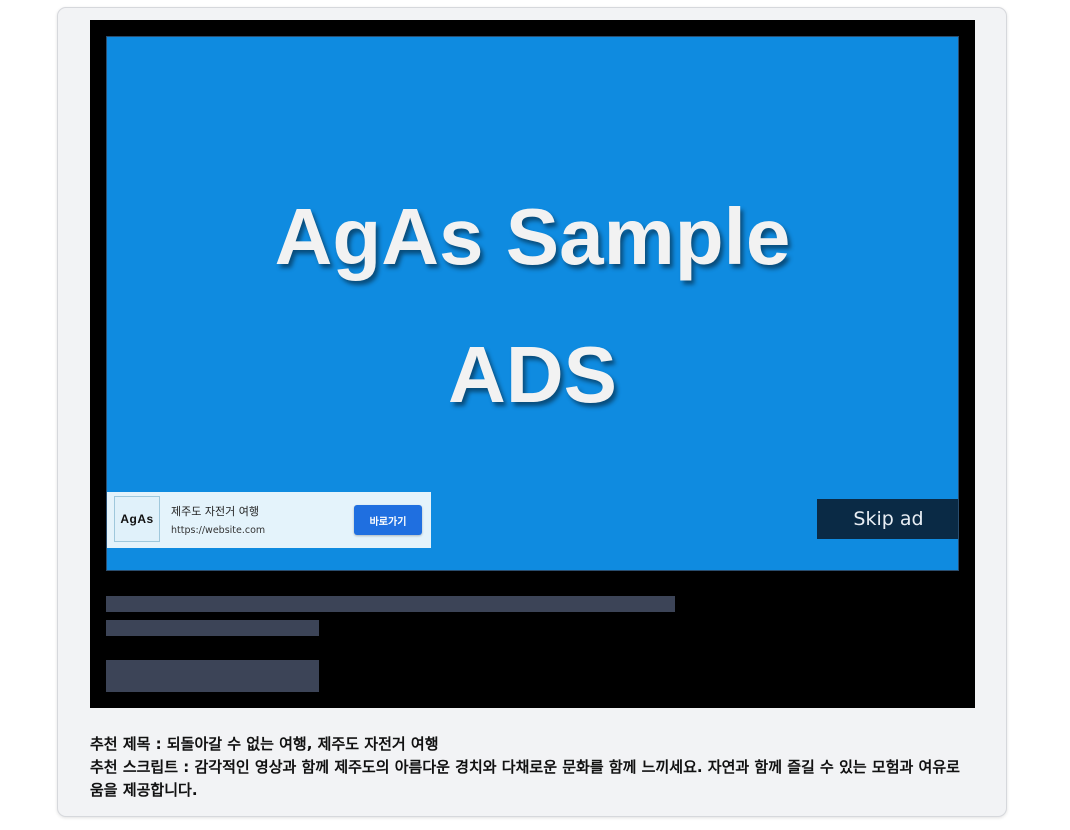  Describe the element at coordinates (218, 530) in the screenshot. I see `banner-url: https://website.com` at that location.